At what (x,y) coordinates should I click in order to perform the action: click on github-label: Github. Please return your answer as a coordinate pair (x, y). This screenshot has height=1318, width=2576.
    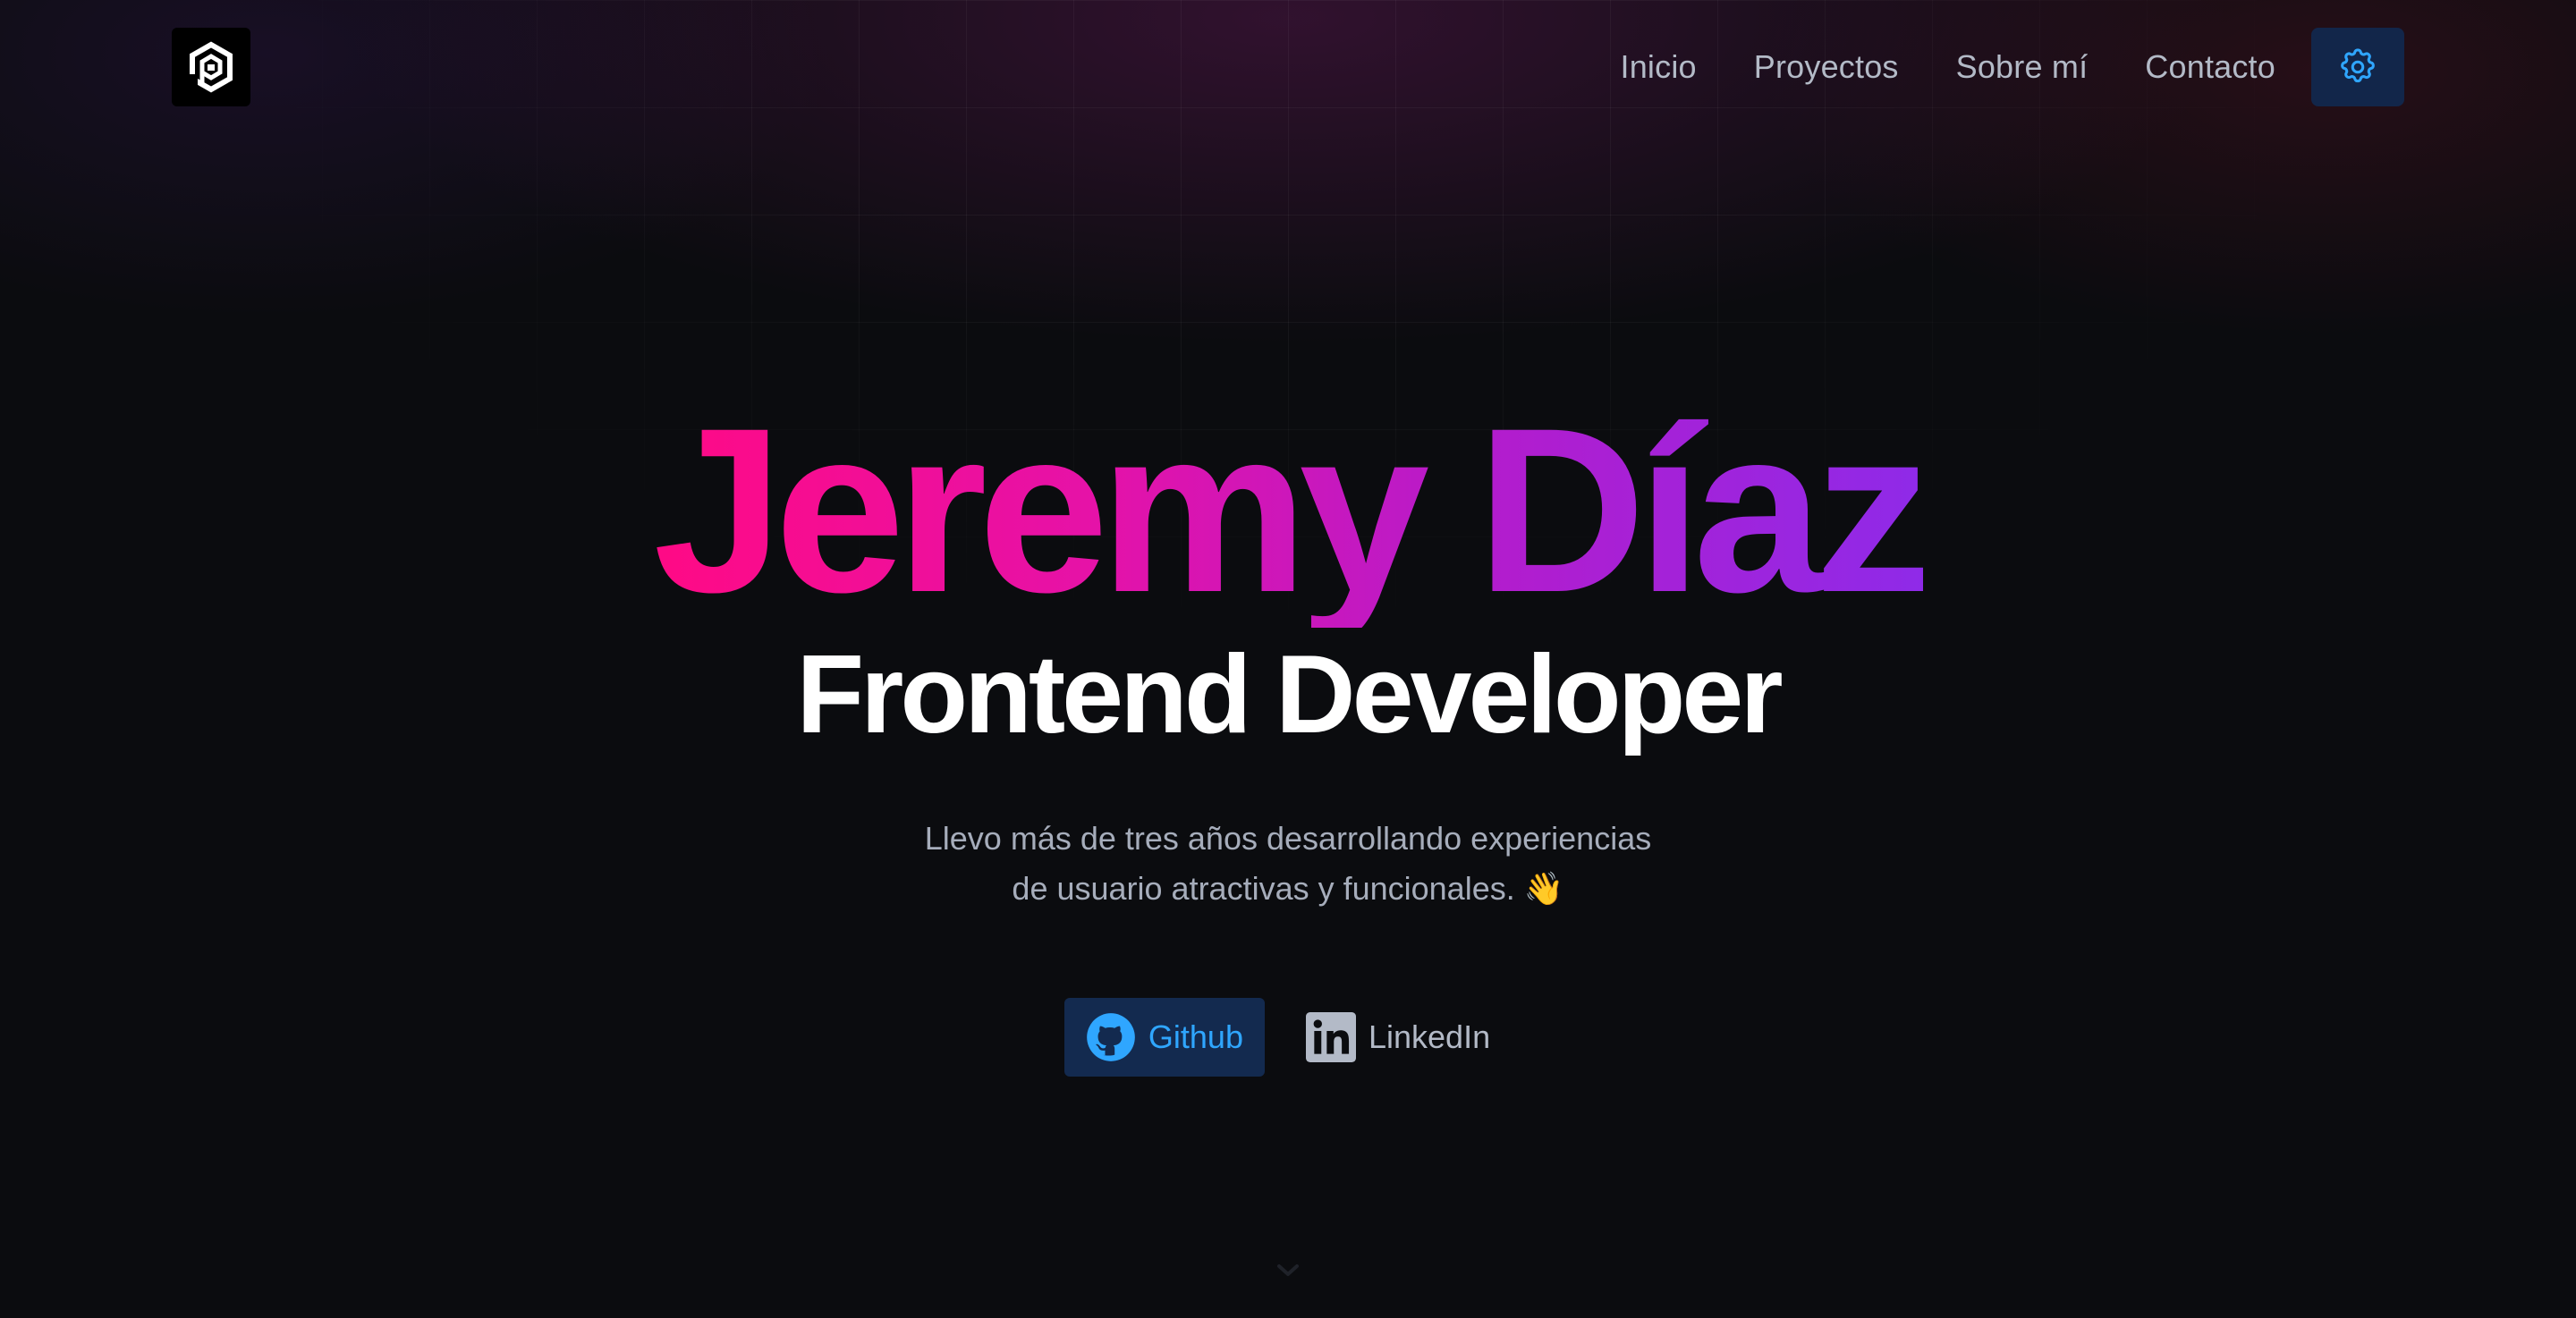
    Looking at the image, I should click on (1195, 1037).